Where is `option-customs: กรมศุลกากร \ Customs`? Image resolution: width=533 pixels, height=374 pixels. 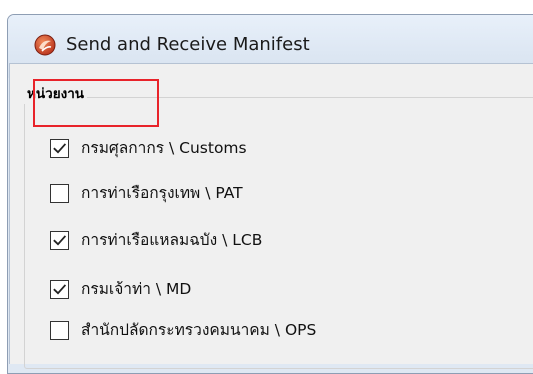
option-customs: กรมศุลกากร \ Customs is located at coordinates (148, 148).